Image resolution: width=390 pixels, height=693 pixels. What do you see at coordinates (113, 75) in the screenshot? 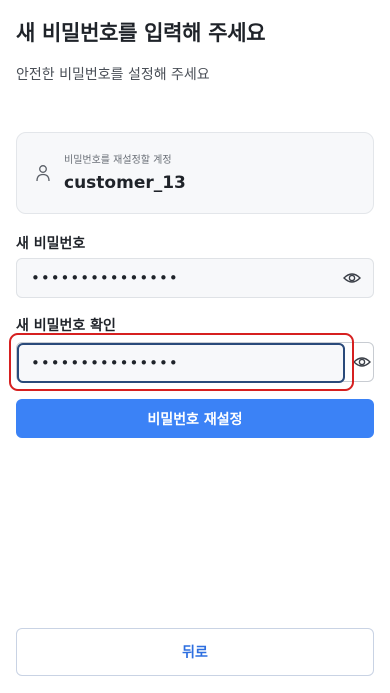
I see `page-subtitle: 안전한 비밀번호를 설정해 주세요` at bounding box center [113, 75].